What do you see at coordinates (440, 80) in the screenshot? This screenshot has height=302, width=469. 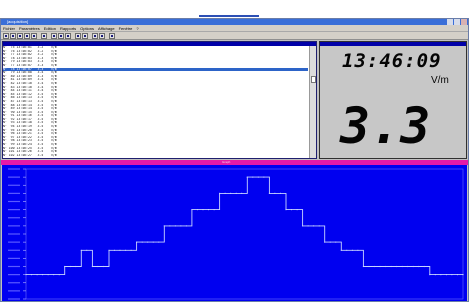 I see `unit-label: V/m` at bounding box center [440, 80].